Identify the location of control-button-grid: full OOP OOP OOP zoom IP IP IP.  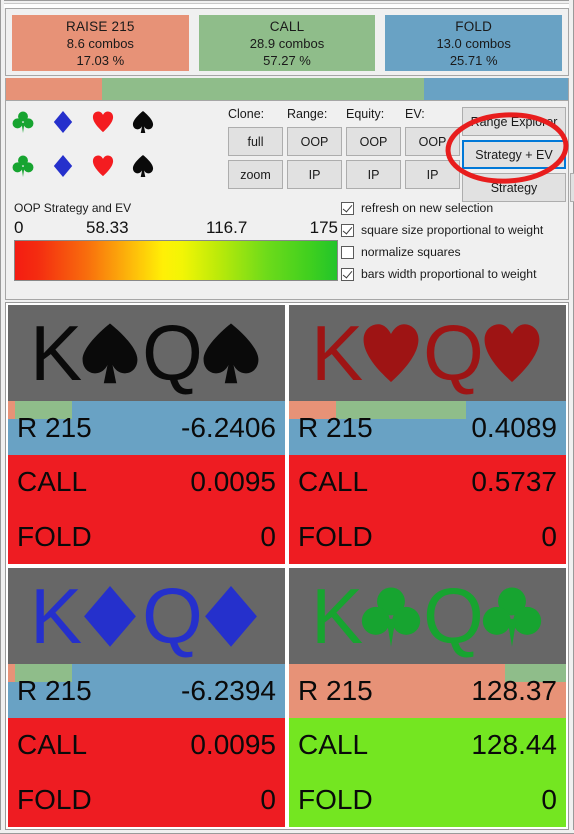
(346, 160).